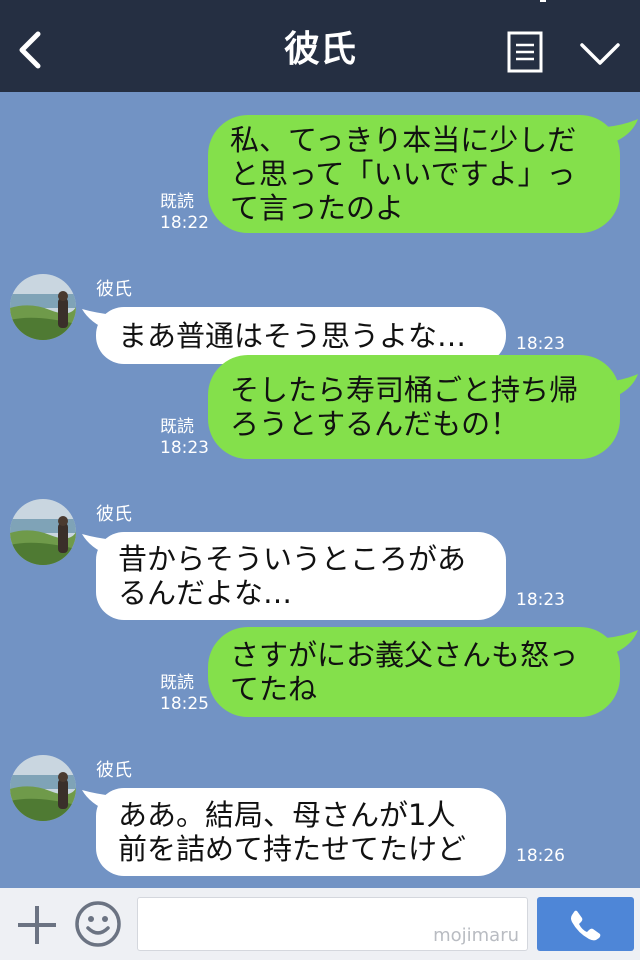 Image resolution: width=640 pixels, height=960 pixels. I want to click on chevron-down-icon, so click(600, 53).